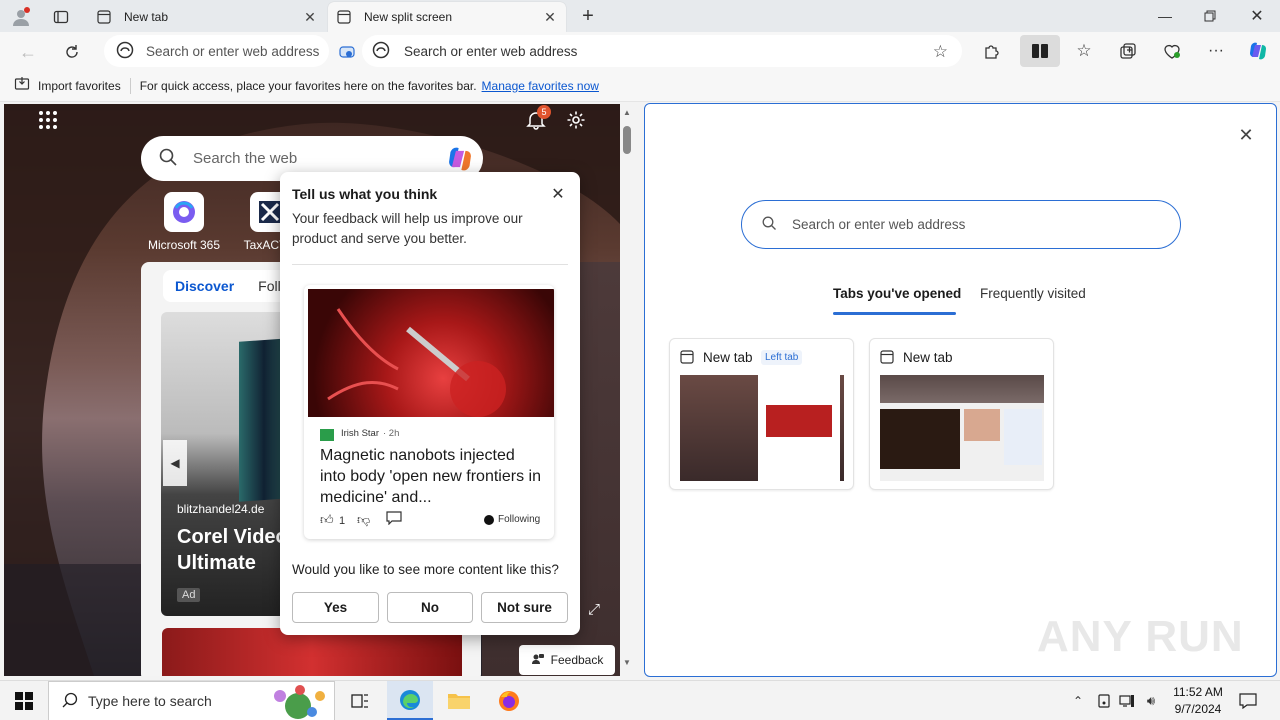  What do you see at coordinates (540, 86) in the screenshot?
I see `manage-favorites-link: Manage favorites now` at bounding box center [540, 86].